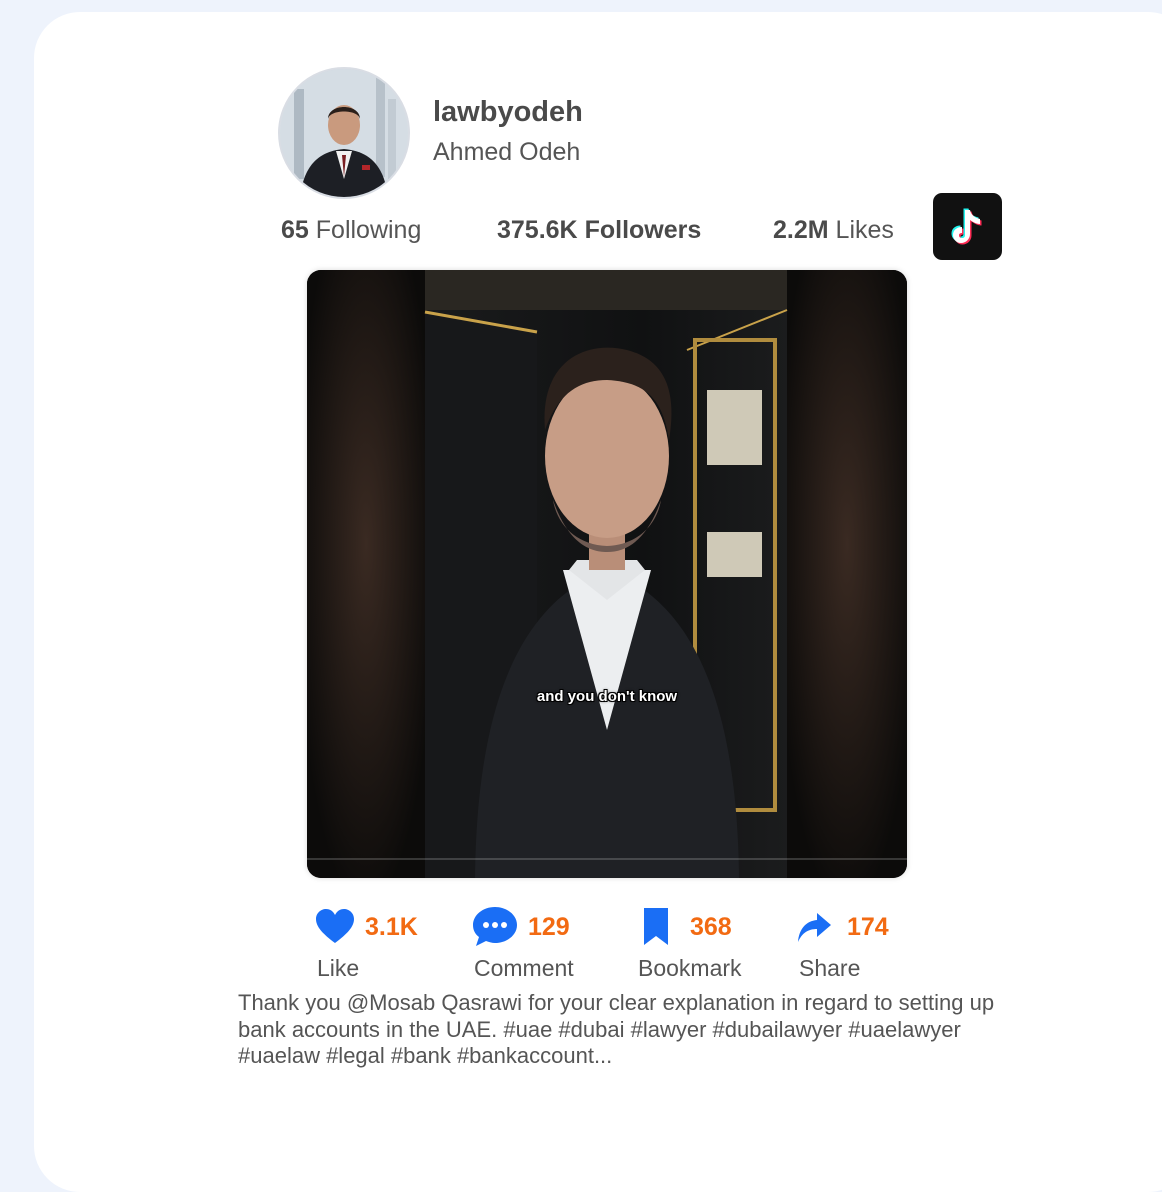 This screenshot has height=1192, width=1162. Describe the element at coordinates (495, 926) in the screenshot. I see `chat-bubble-icon` at that location.